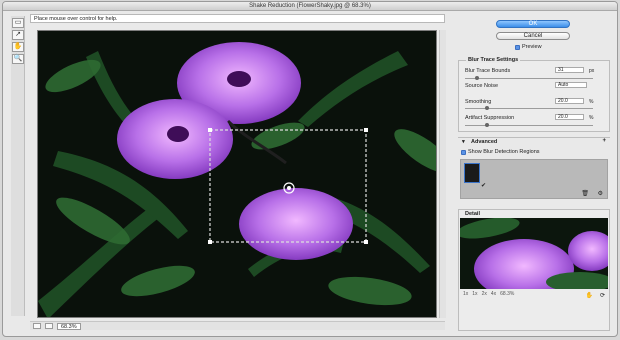 Image resolution: width=620 pixels, height=340 pixels. I want to click on artifact-suppression-knob, so click(487, 125).